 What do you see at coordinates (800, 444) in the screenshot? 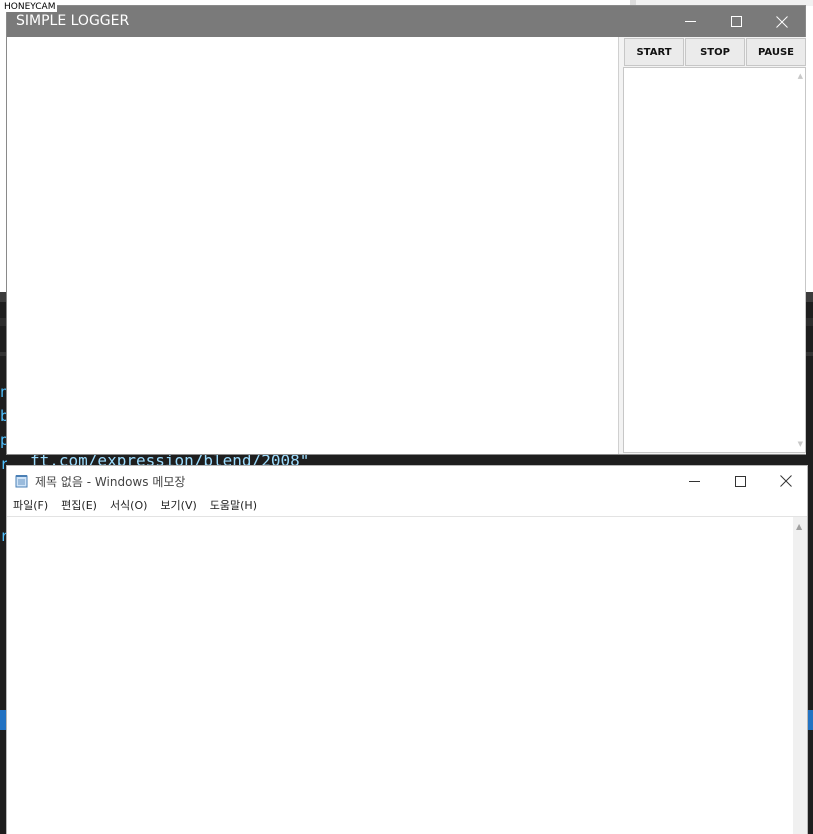
I see `scroll-down-arrow-icon: ▼` at bounding box center [800, 444].